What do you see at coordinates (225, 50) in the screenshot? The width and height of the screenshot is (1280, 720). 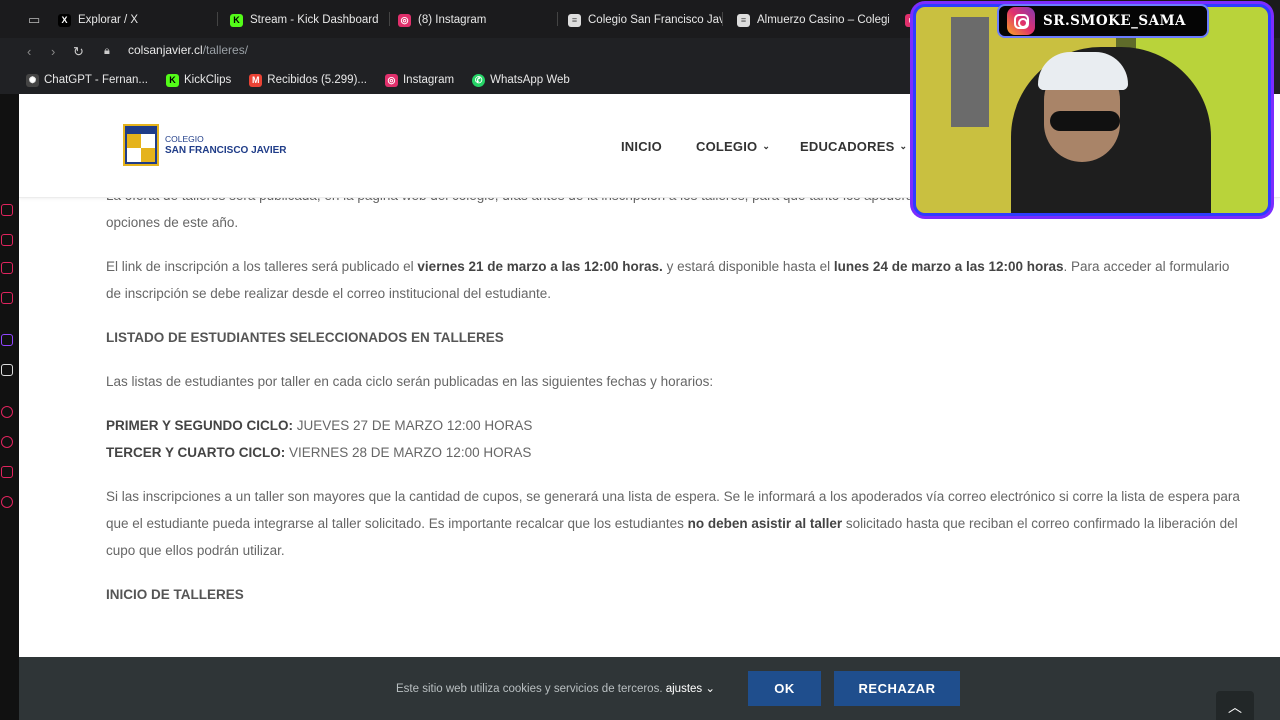 I see `url-path: /talleres/` at bounding box center [225, 50].